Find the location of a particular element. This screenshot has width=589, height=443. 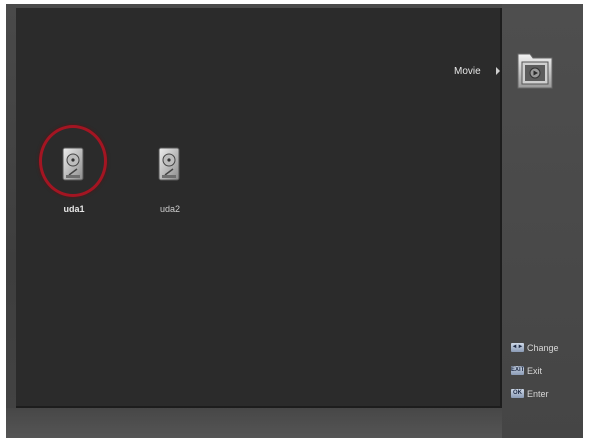

legend-change: ◄► Change is located at coordinates (546, 347).